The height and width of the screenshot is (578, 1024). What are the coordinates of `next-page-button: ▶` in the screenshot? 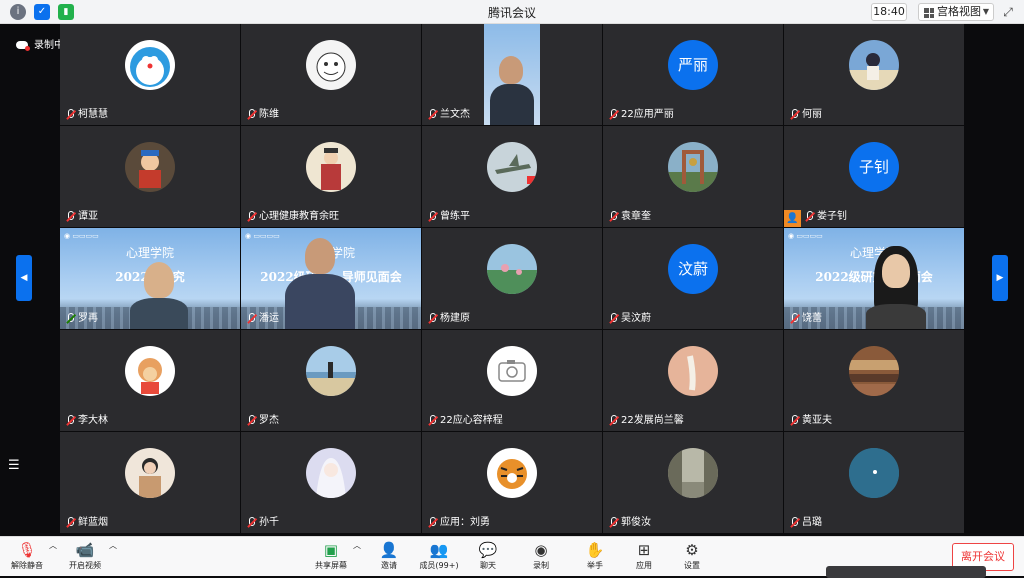 It's located at (1000, 278).